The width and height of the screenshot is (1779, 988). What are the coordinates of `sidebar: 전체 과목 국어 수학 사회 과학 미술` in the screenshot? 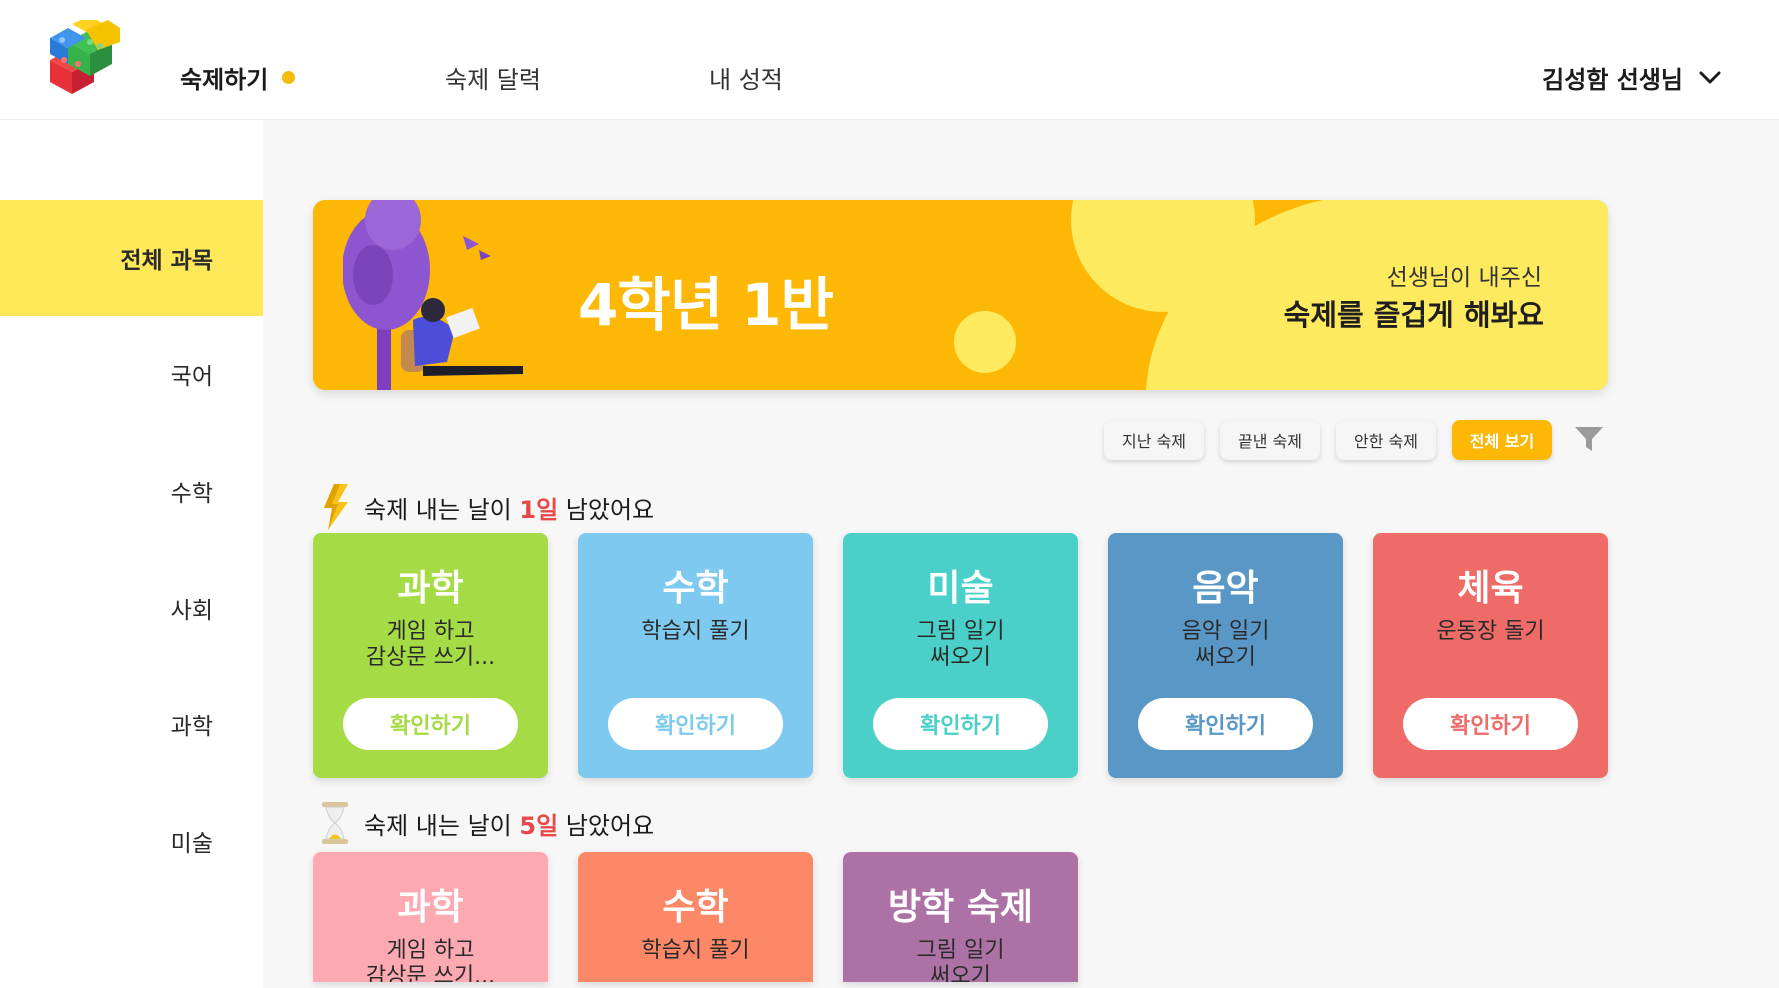 It's located at (131, 554).